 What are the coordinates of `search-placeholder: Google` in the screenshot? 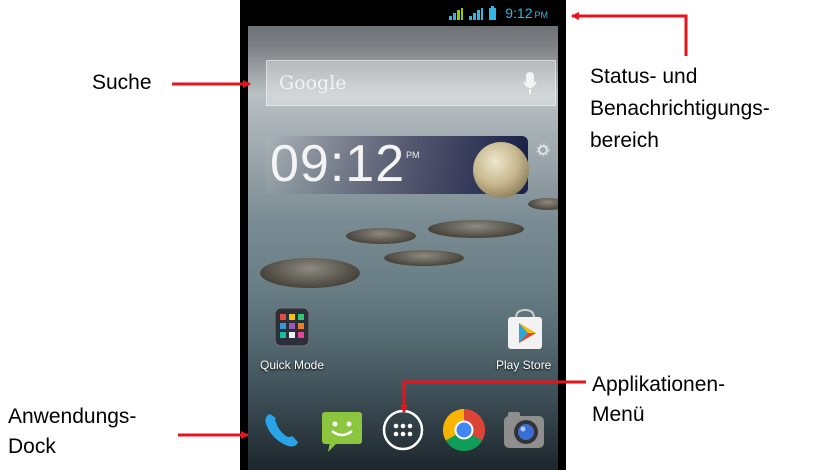 It's located at (313, 83).